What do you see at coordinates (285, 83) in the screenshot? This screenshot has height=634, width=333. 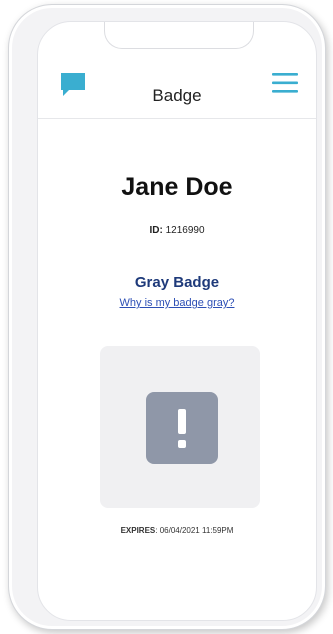 I see `hamburger-menu-icon` at bounding box center [285, 83].